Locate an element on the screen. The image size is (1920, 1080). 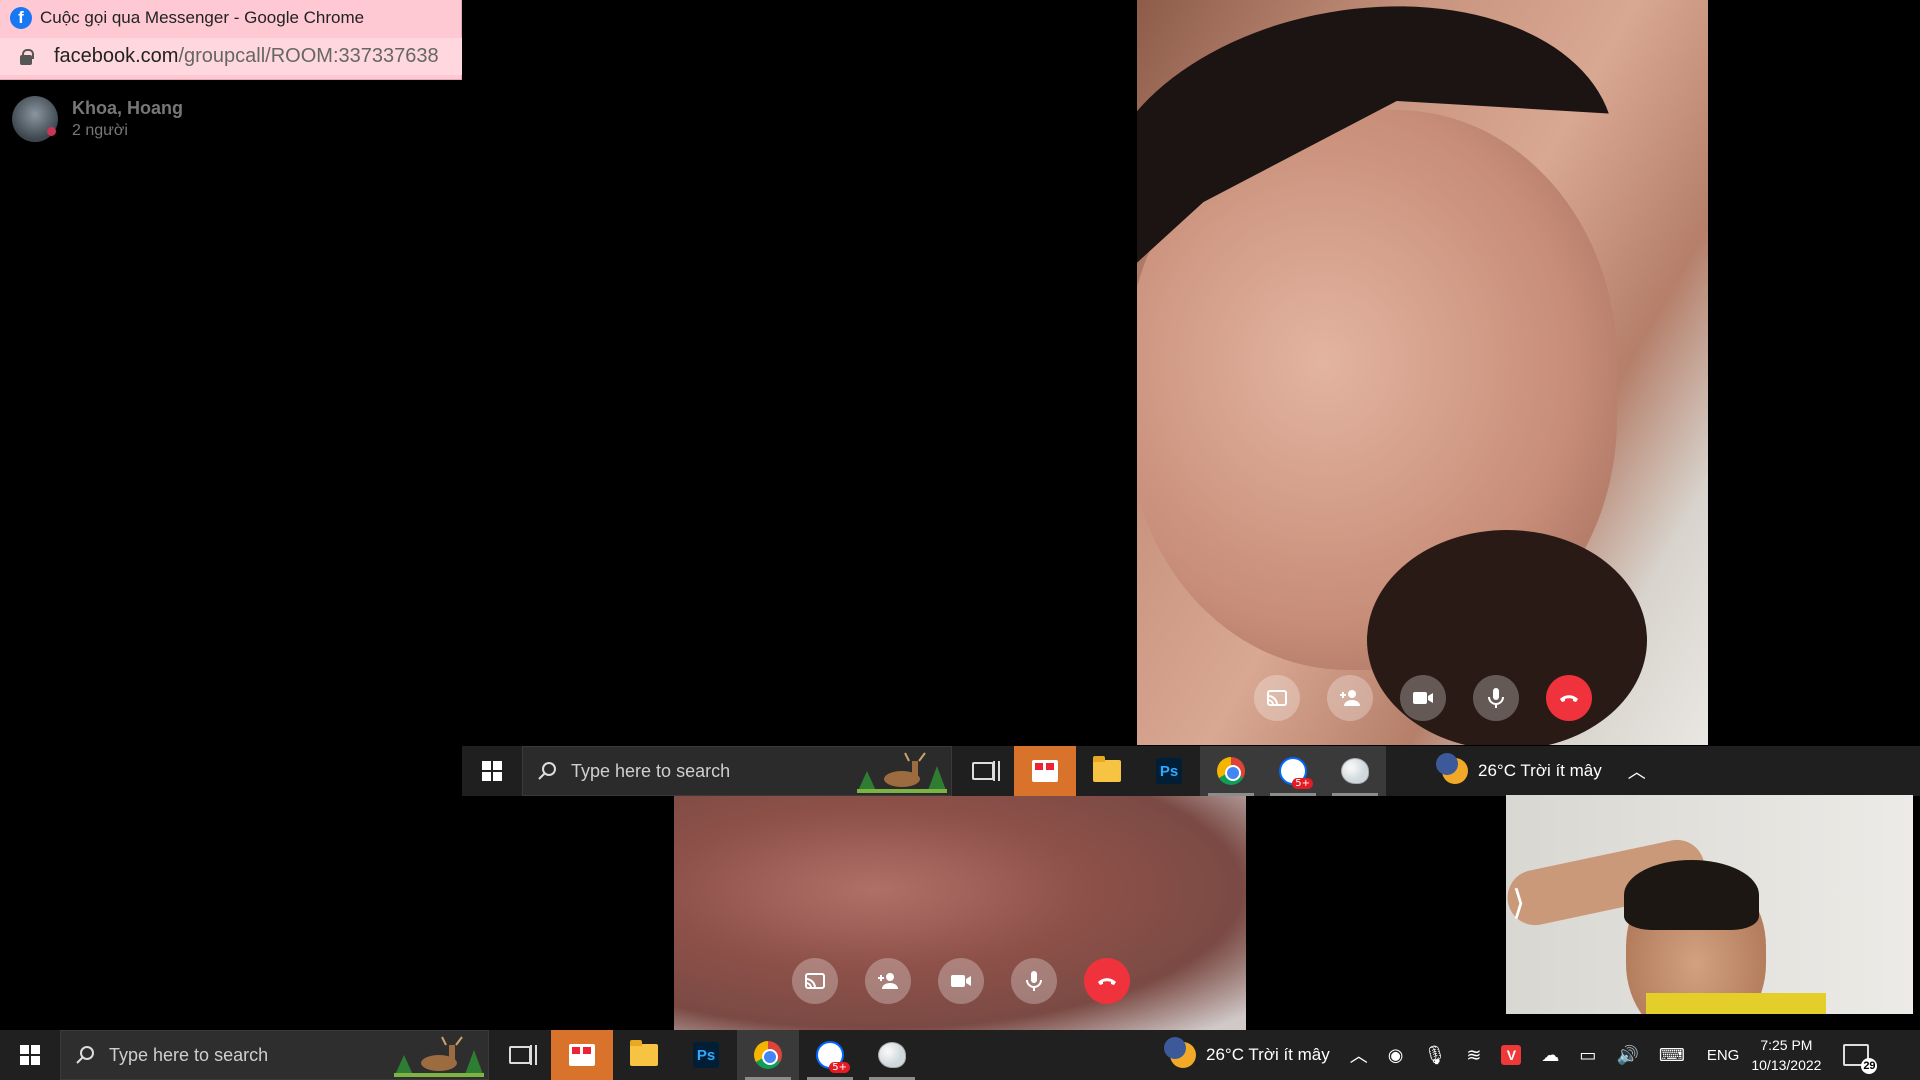
zalo-badge: 5+ is located at coordinates (839, 1067).